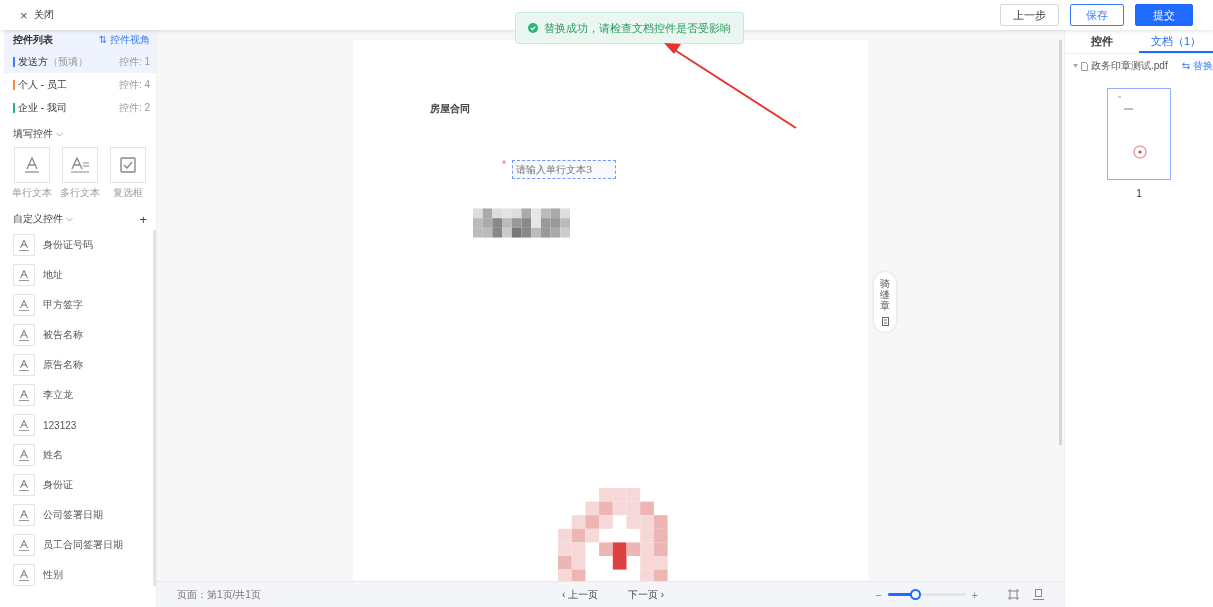  What do you see at coordinates (885, 302) in the screenshot?
I see `seam-seal-button: 骑缝章` at bounding box center [885, 302].